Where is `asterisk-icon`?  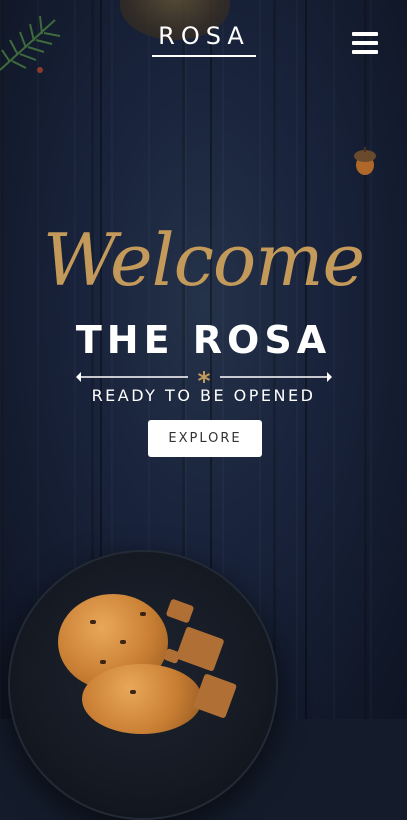 asterisk-icon is located at coordinates (204, 377).